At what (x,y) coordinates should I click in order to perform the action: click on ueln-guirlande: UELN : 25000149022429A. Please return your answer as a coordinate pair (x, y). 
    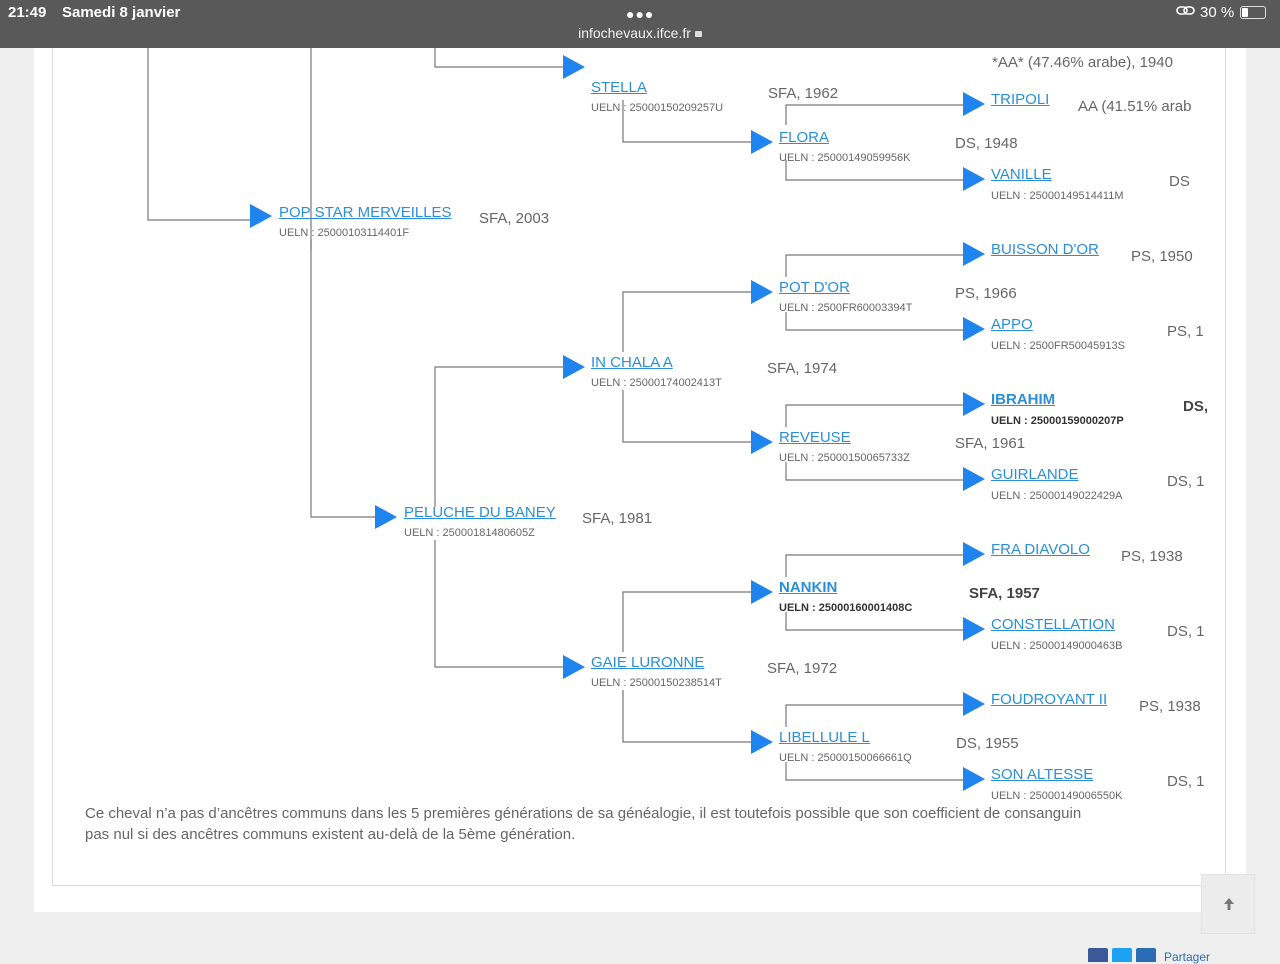
    Looking at the image, I should click on (1057, 496).